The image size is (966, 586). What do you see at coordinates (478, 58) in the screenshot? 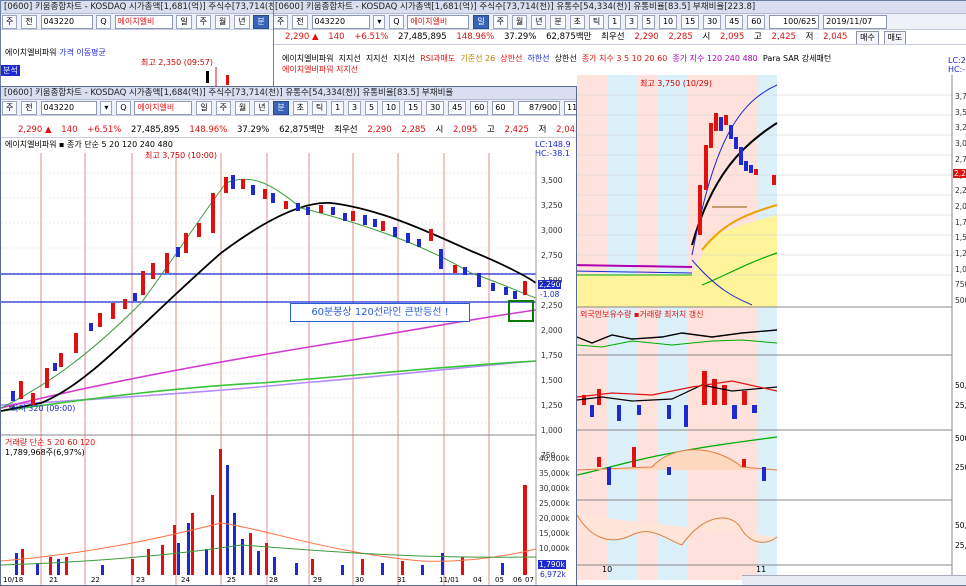
I see `legend-item: 기준선 26` at bounding box center [478, 58].